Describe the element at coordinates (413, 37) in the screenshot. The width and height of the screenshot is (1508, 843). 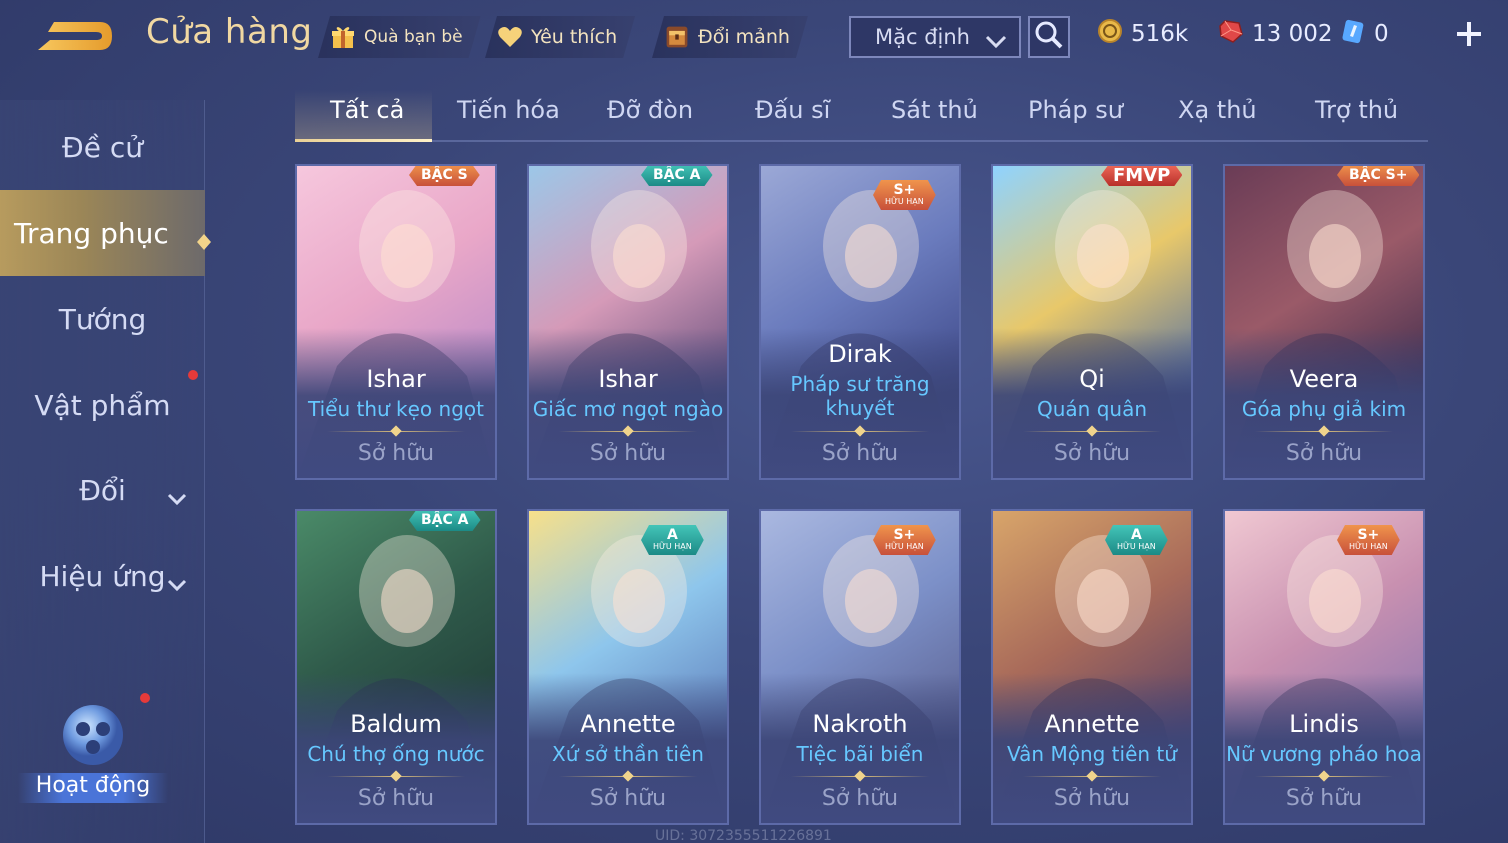
I see `friend-gift-label: Quà bạn bè` at that location.